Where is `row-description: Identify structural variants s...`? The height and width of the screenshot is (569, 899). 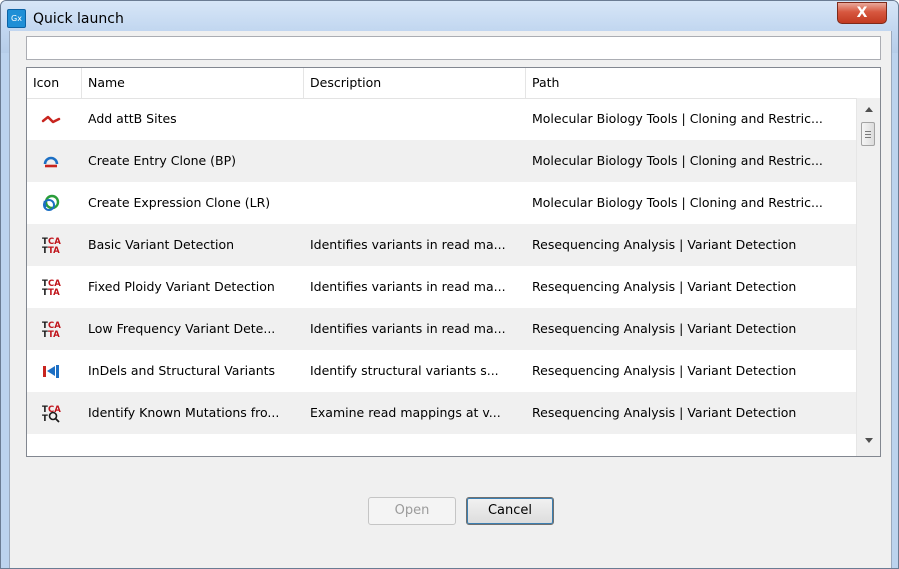 row-description: Identify structural variants s... is located at coordinates (404, 370).